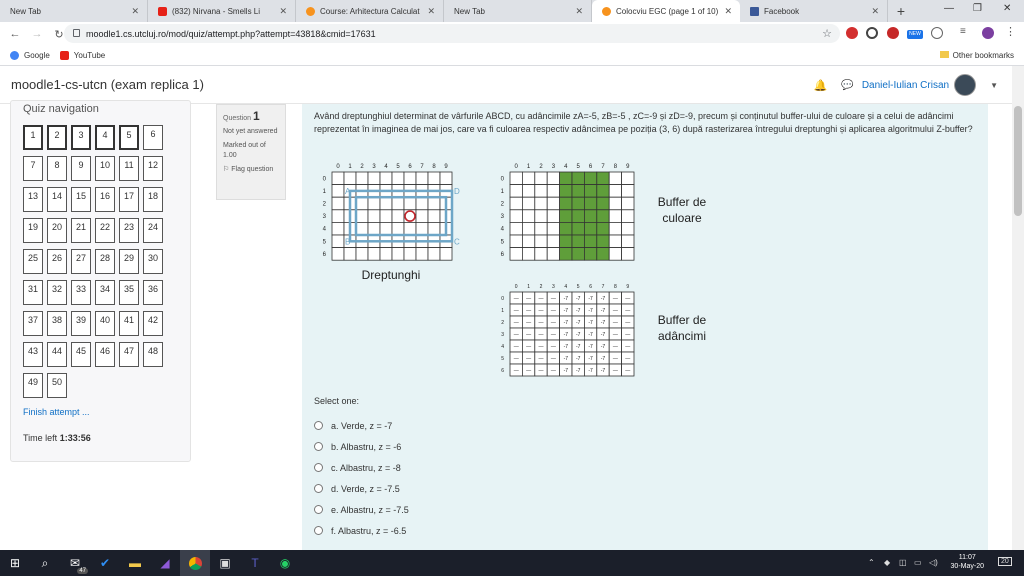 The width and height of the screenshot is (1024, 576). Describe the element at coordinates (33, 354) in the screenshot. I see `question-nav-button: 43` at that location.